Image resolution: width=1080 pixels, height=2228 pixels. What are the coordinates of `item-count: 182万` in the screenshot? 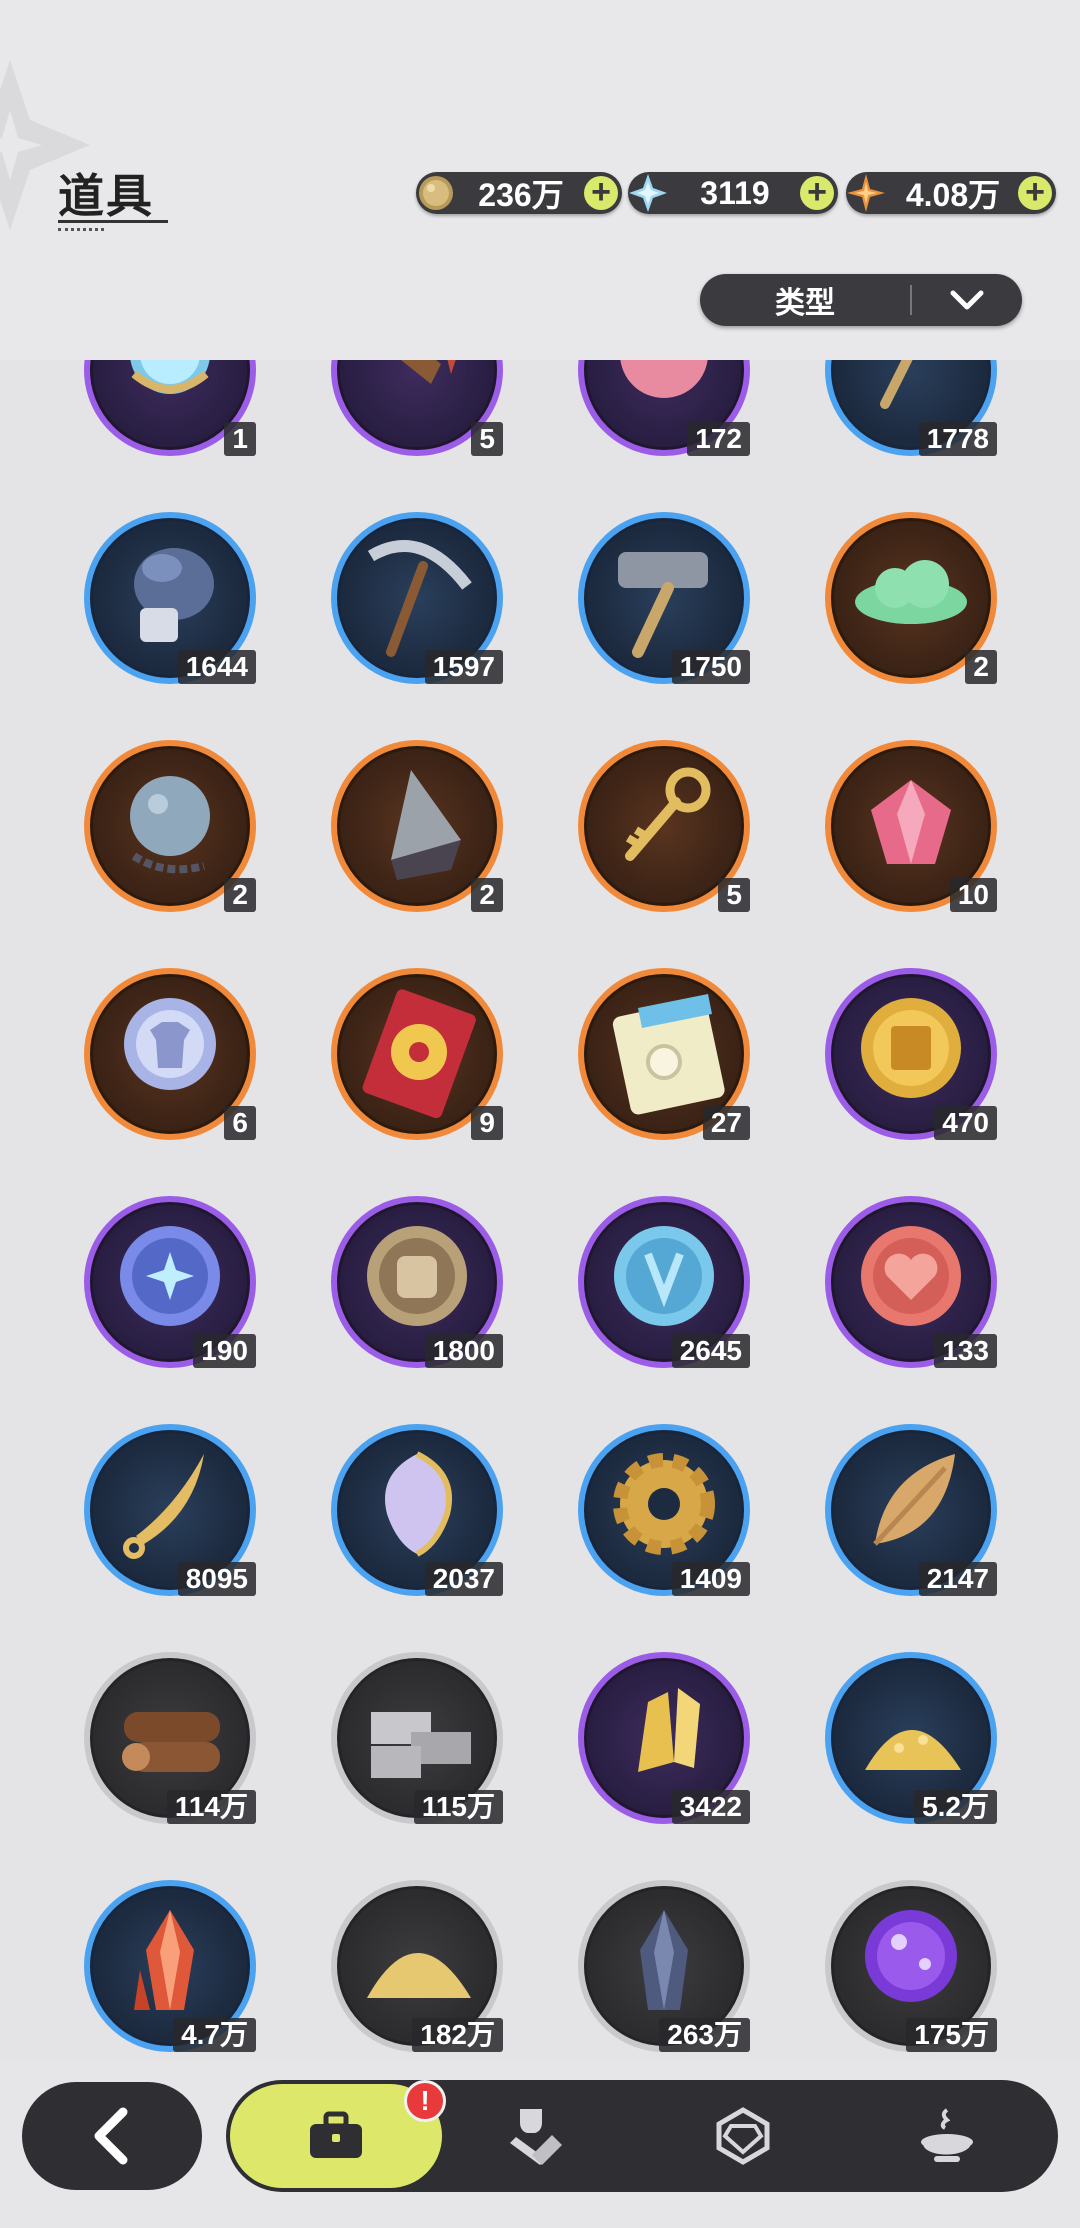 It's located at (457, 2035).